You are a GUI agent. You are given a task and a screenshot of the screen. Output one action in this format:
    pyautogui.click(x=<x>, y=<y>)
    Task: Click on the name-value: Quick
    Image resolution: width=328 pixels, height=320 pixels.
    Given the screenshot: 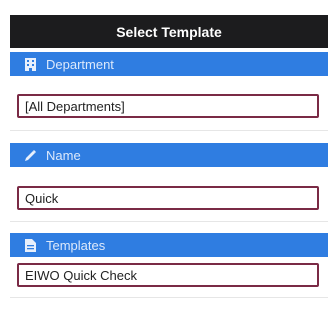 What is the action you would take?
    pyautogui.click(x=42, y=198)
    